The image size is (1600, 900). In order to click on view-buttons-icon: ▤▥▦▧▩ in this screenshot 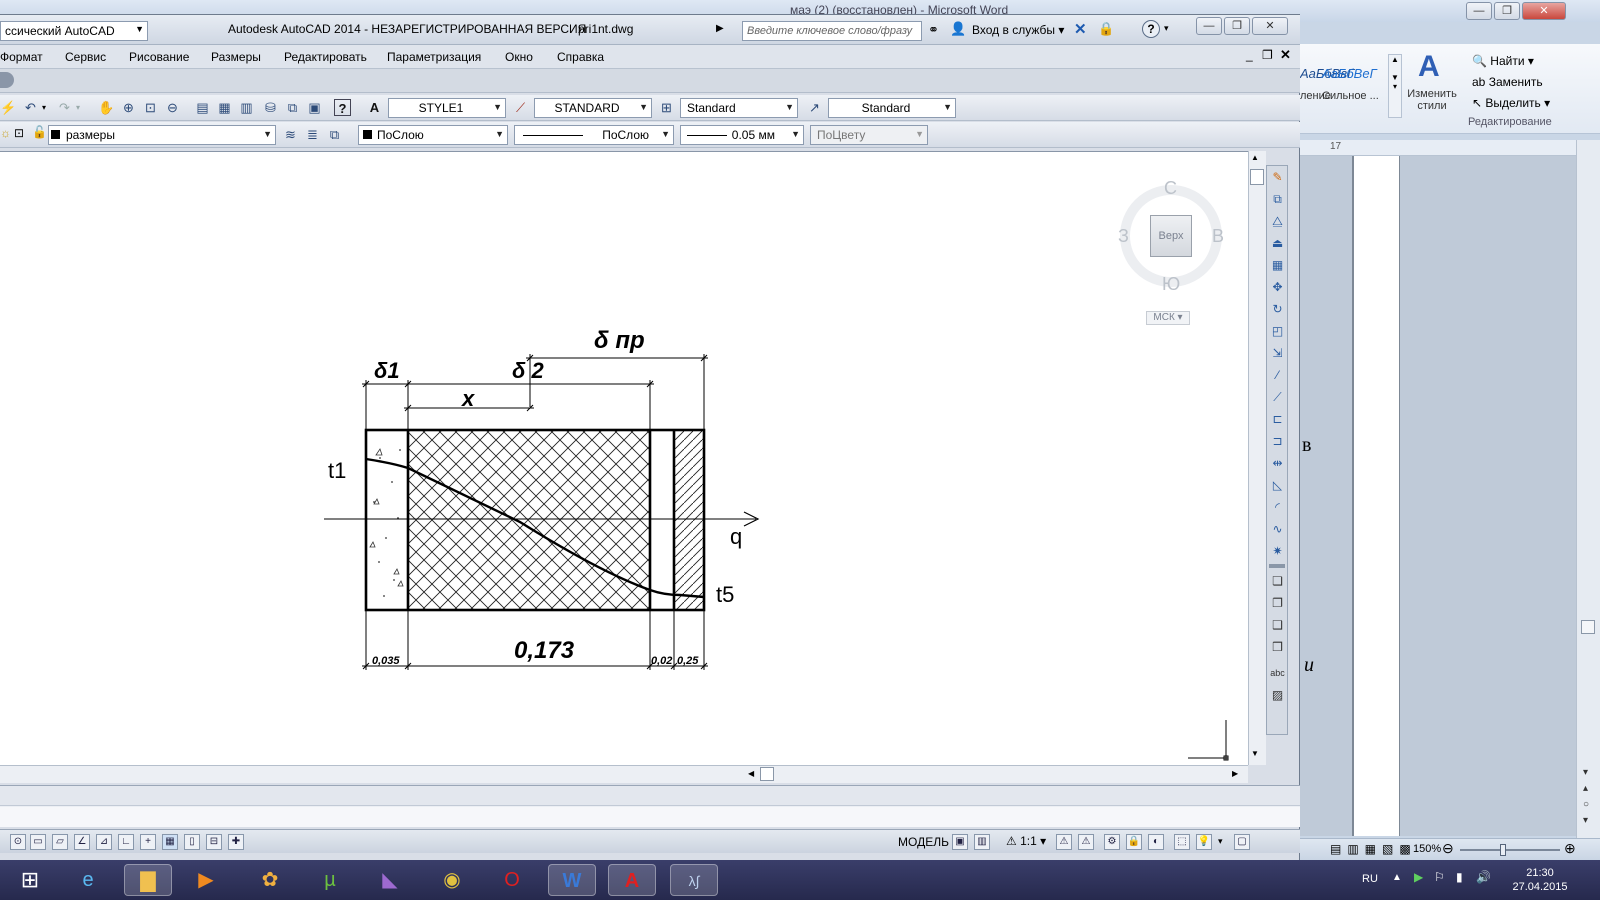, I will do `click(1373, 849)`.